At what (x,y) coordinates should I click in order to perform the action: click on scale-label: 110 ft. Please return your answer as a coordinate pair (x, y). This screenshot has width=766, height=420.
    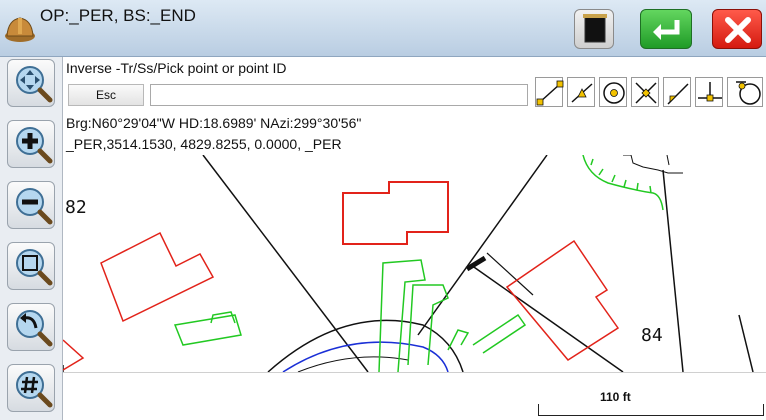
    Looking at the image, I should click on (615, 397).